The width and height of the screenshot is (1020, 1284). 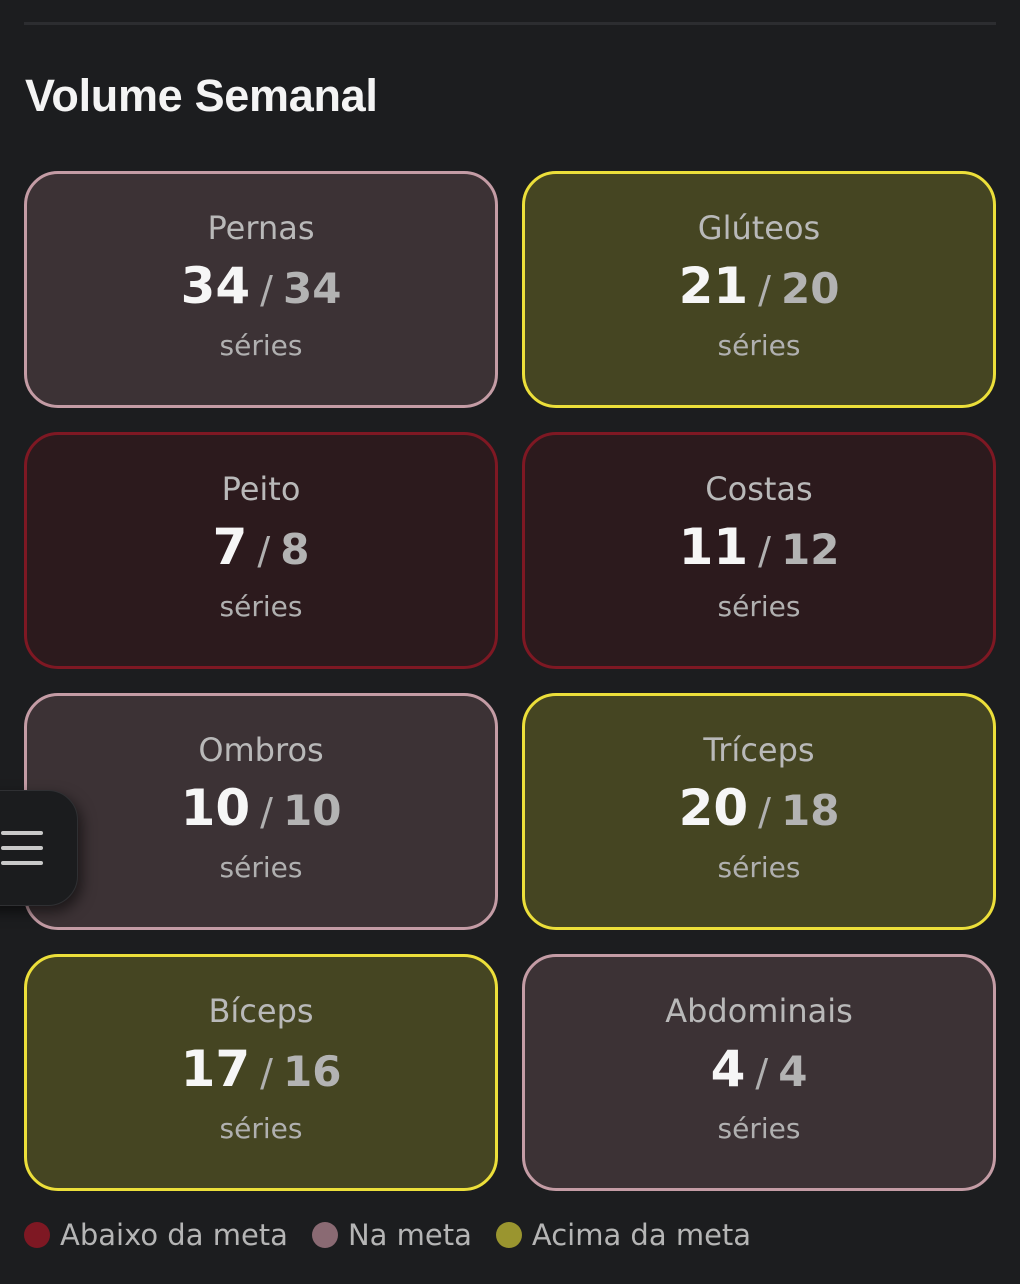 I want to click on muscle-name: Abdominais, so click(x=759, y=1011).